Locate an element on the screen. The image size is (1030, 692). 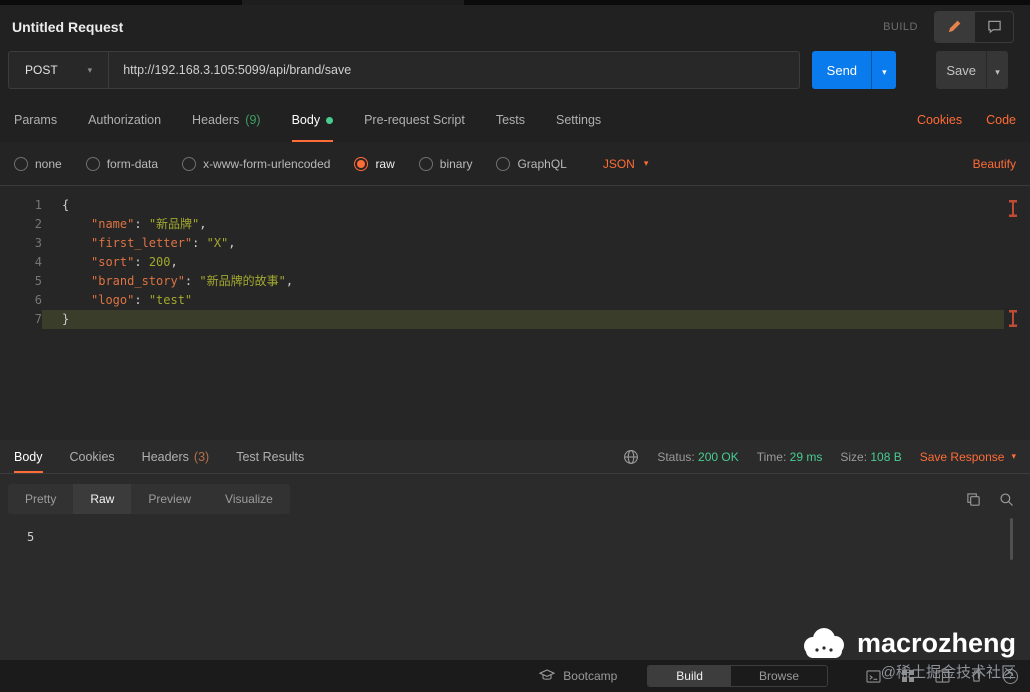
cloud-paw-logo-icon is located at coordinates (823, 643).